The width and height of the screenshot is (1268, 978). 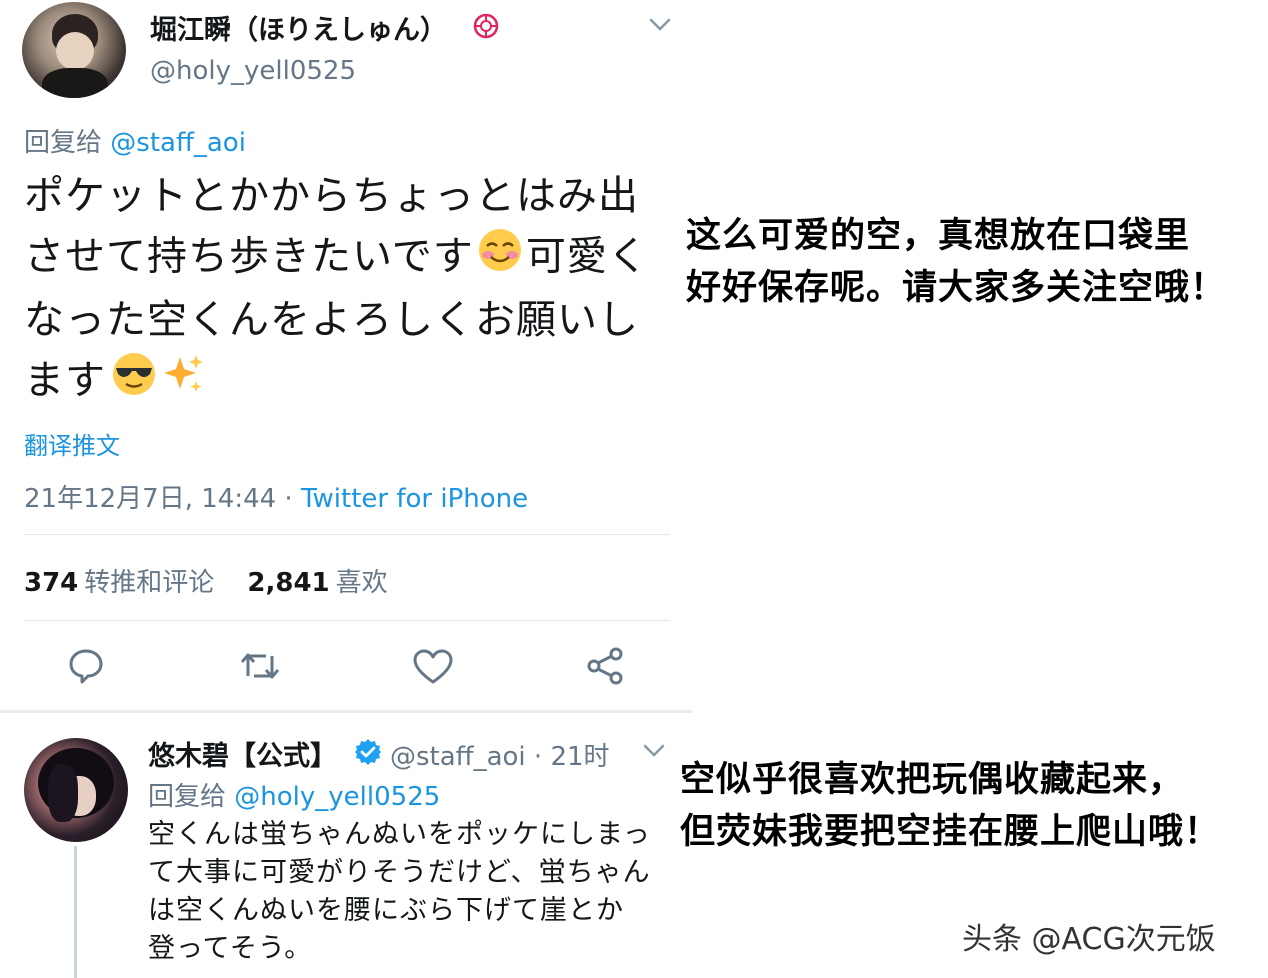 I want to click on retweets-stat: 374 转推和评论, so click(x=135, y=583).